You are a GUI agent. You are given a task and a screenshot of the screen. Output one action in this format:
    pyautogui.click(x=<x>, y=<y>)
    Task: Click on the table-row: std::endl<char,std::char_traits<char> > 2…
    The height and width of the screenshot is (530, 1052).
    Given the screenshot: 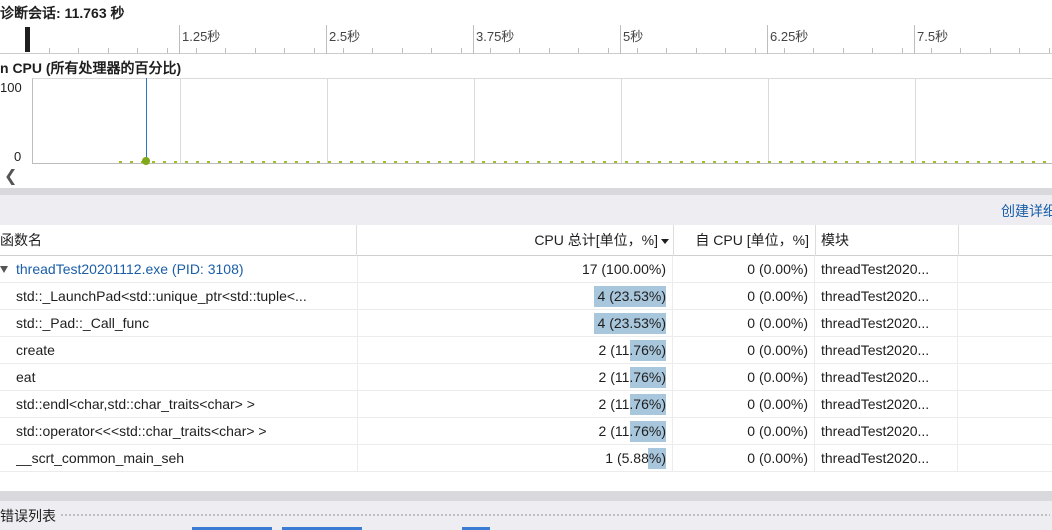 What is the action you would take?
    pyautogui.click(x=526, y=404)
    